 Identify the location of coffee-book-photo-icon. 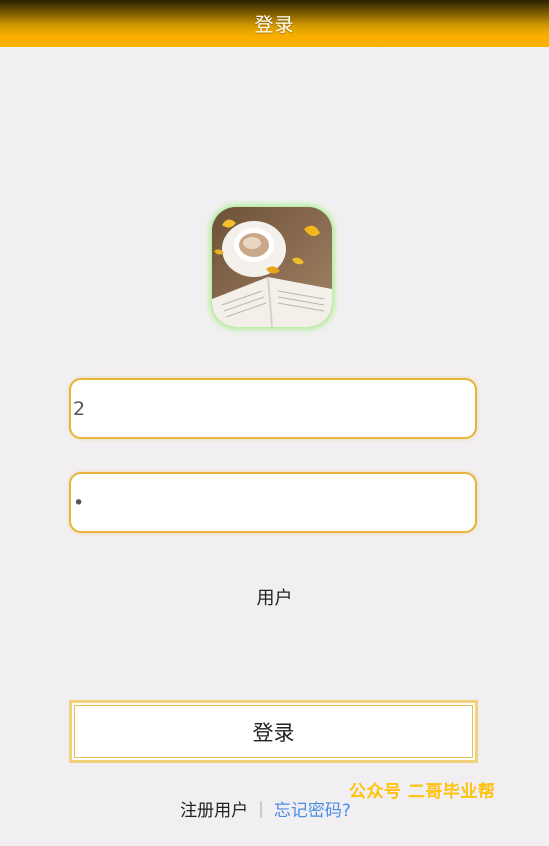
(272, 267).